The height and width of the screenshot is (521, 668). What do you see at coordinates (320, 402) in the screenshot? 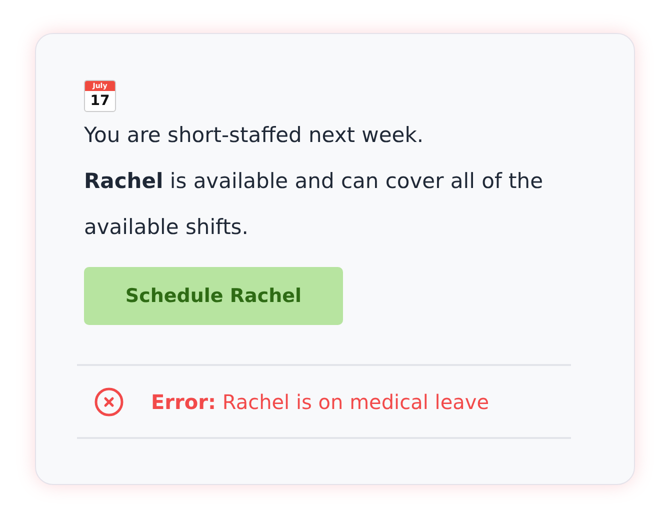
I see `error-message: Error: Rachel is on medical leave` at bounding box center [320, 402].